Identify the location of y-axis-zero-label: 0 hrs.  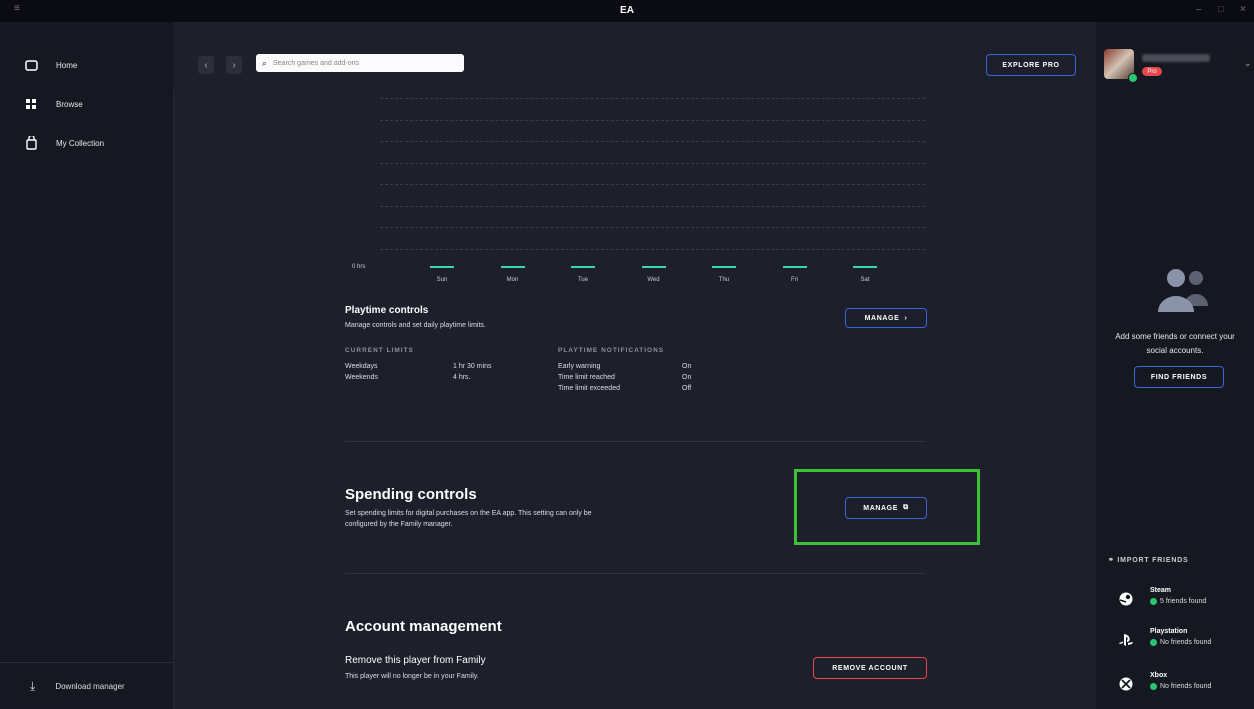
(359, 267).